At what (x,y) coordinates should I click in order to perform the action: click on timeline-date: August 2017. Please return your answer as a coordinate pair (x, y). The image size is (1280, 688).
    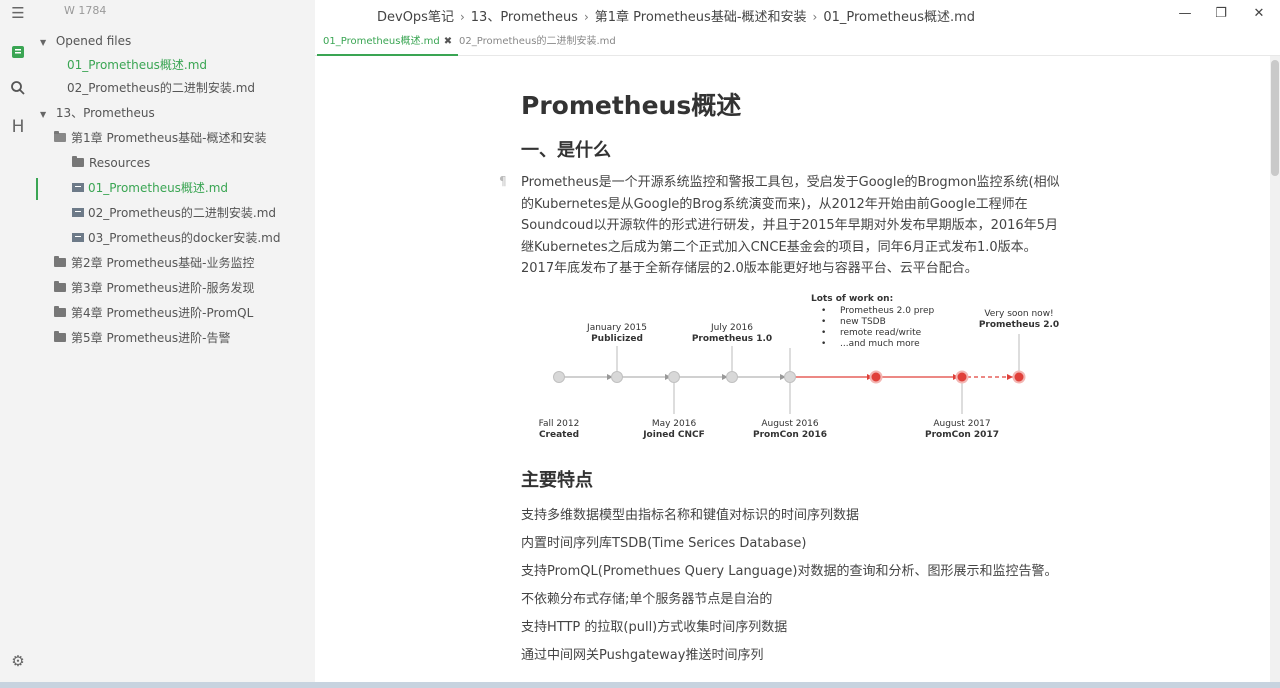
    Looking at the image, I should click on (961, 424).